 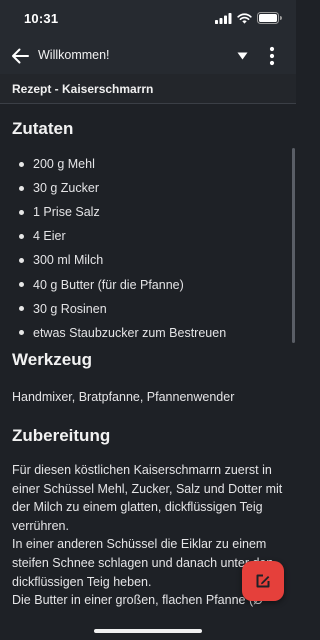 I want to click on status-bar: 10:31, so click(x=148, y=19).